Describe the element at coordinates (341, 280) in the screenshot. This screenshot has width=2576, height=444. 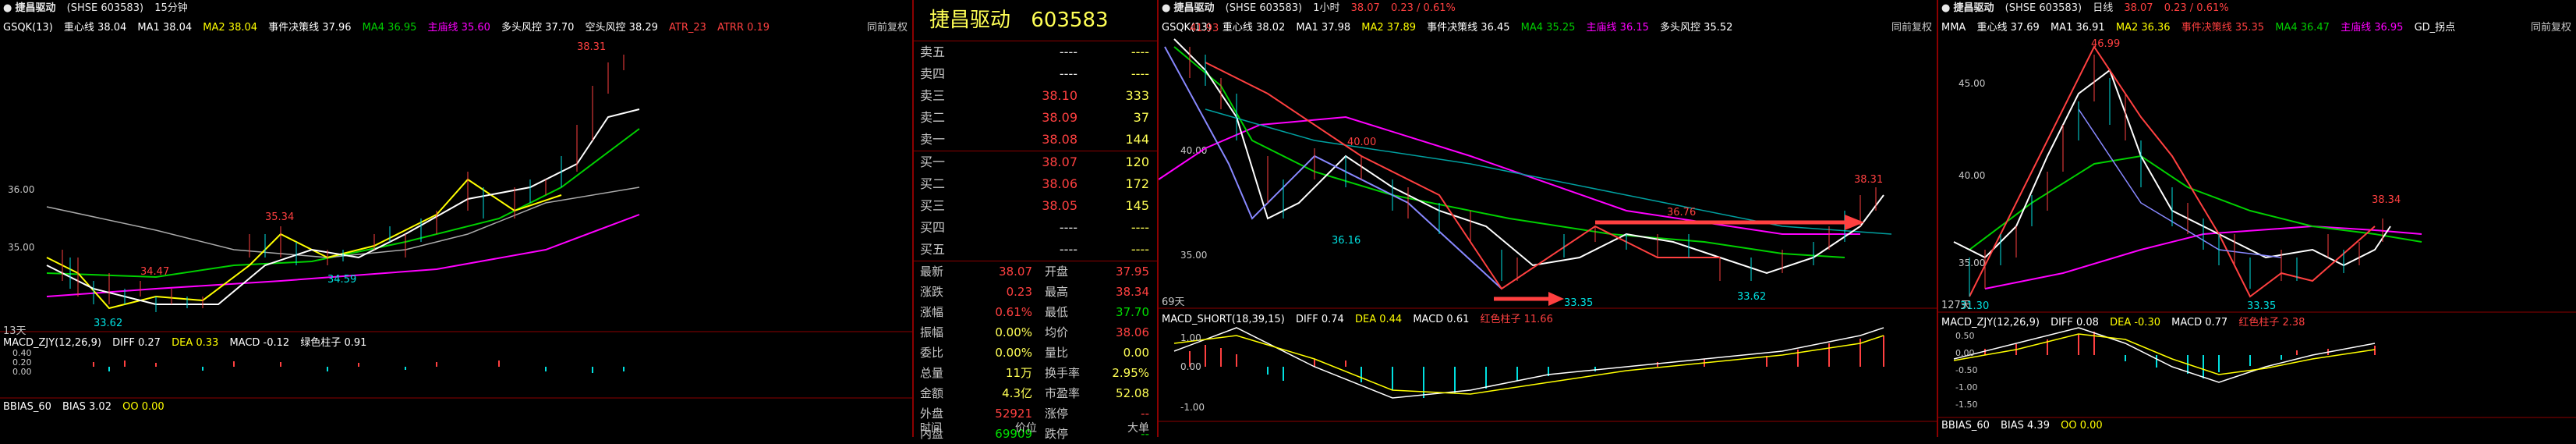
I see `pane1-annot-3459: 34.59` at that location.